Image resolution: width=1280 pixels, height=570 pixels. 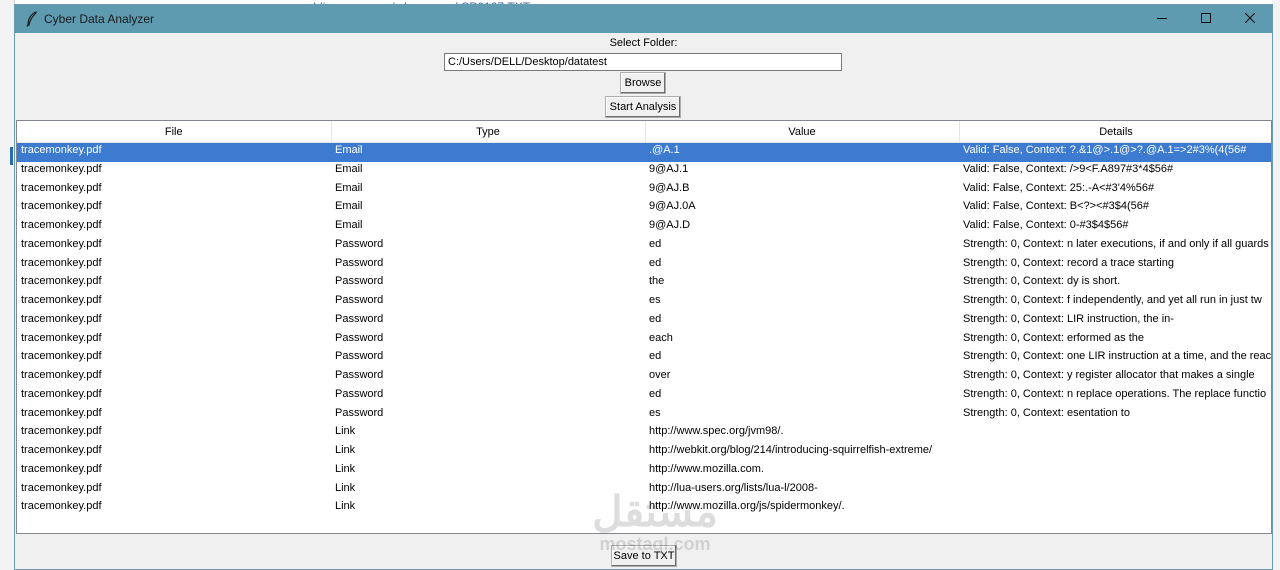 What do you see at coordinates (7, 285) in the screenshot?
I see `backdrop-left-pane` at bounding box center [7, 285].